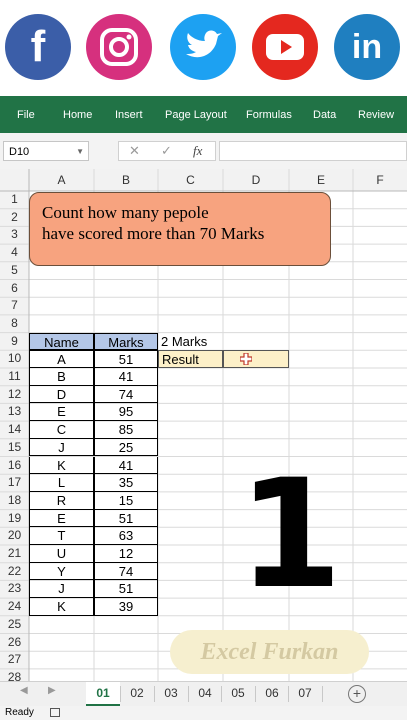 This screenshot has height=720, width=407. What do you see at coordinates (238, 694) in the screenshot?
I see `sheet-tab-05: 05` at bounding box center [238, 694].